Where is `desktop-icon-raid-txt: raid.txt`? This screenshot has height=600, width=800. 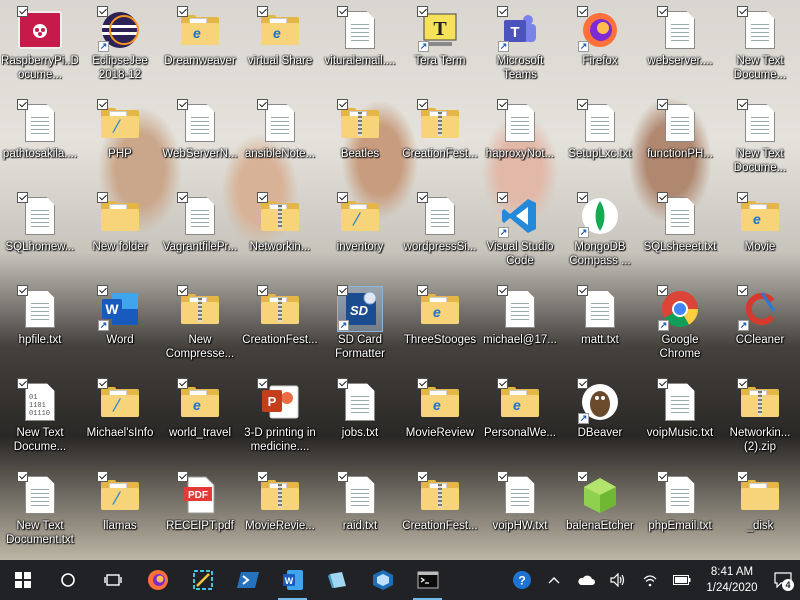
desktop-icon-raid-txt: raid.txt is located at coordinates (360, 513).